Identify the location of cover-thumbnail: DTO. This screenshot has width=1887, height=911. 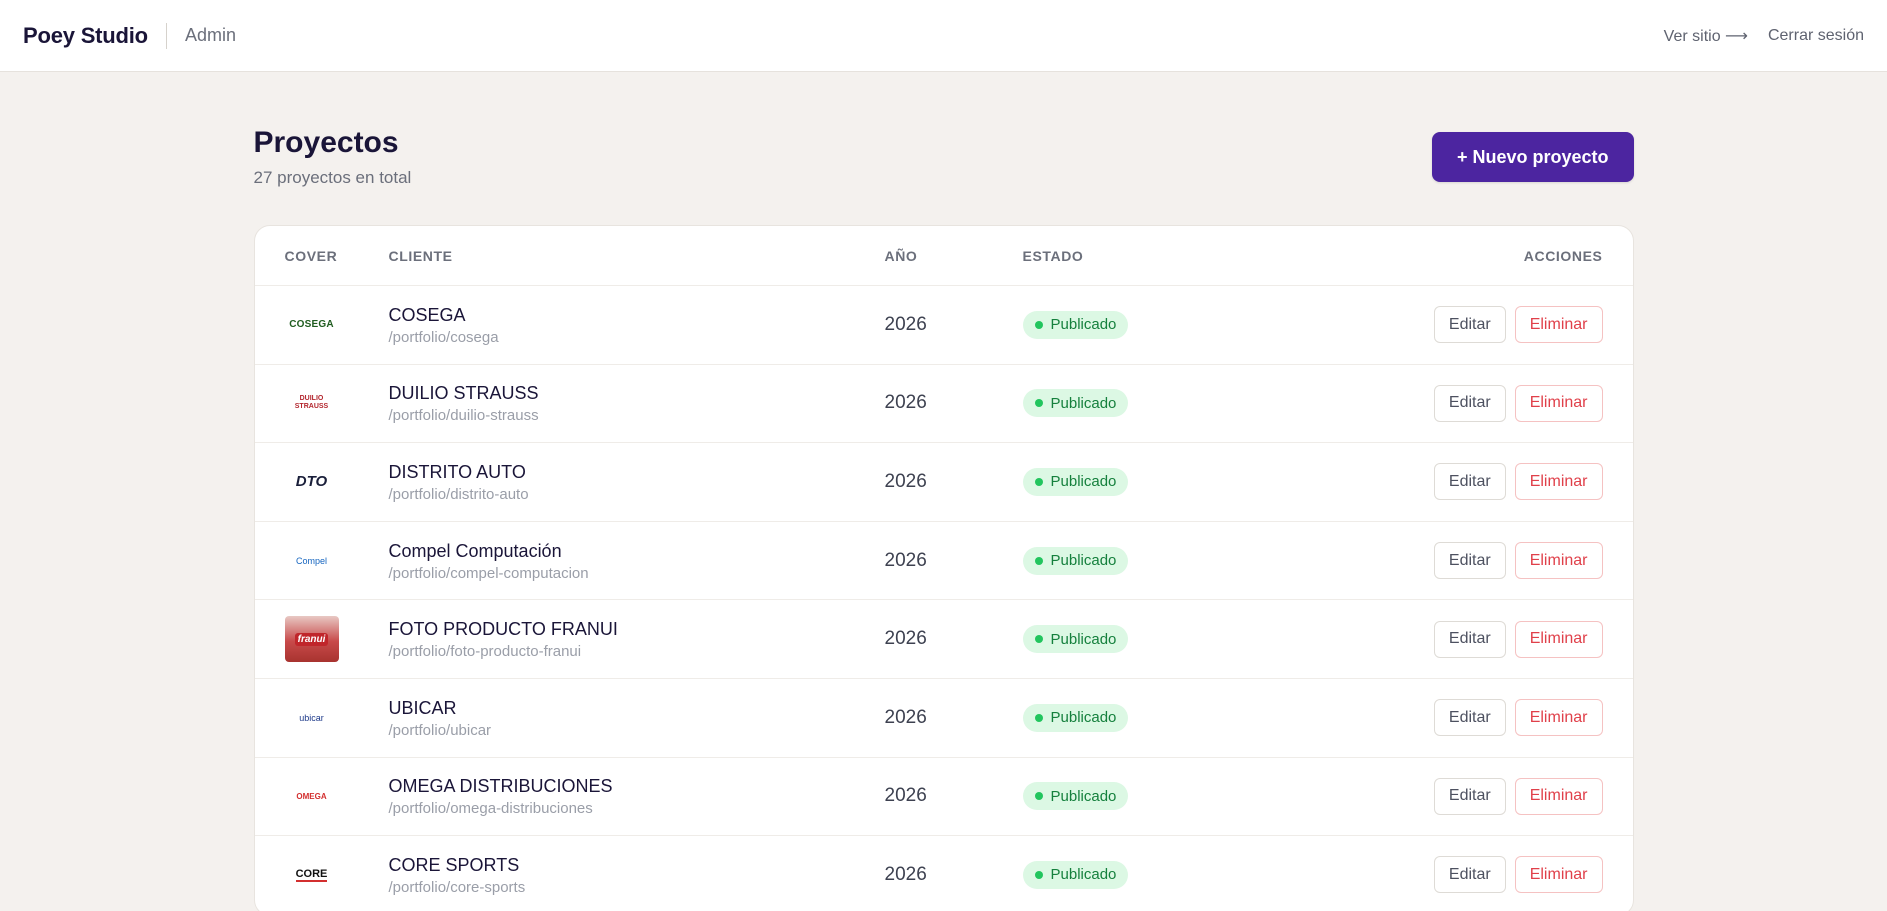
(312, 482).